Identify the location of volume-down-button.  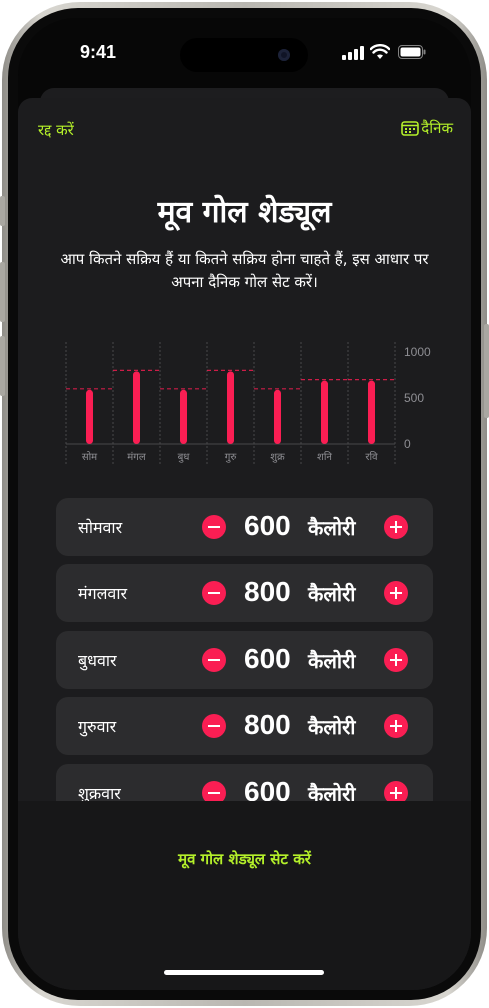
(2, 366).